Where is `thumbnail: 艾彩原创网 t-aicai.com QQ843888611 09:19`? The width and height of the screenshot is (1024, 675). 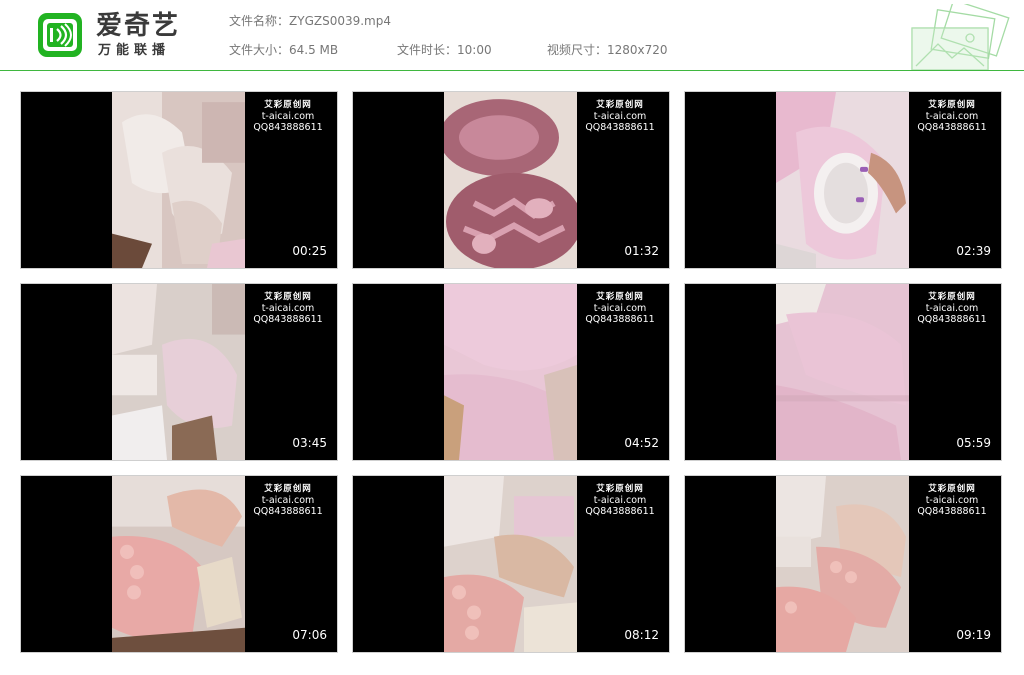 thumbnail: 艾彩原创网 t-aicai.com QQ843888611 09:19 is located at coordinates (843, 564).